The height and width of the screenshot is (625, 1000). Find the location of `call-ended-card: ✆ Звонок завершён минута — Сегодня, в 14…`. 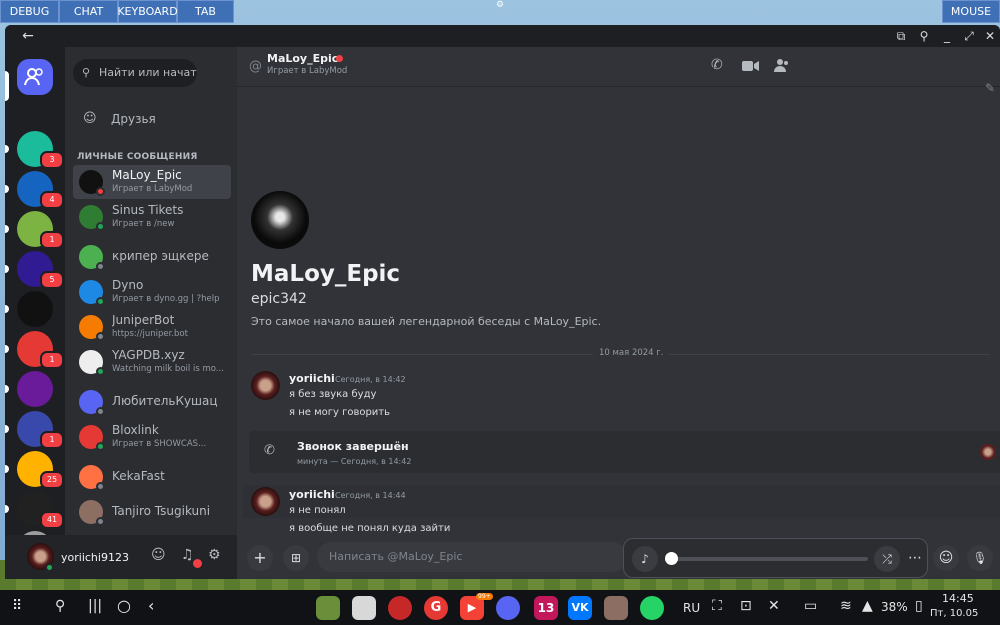

call-ended-card: ✆ Звонок завершён минута — Сегодня, в 14… is located at coordinates (624, 452).